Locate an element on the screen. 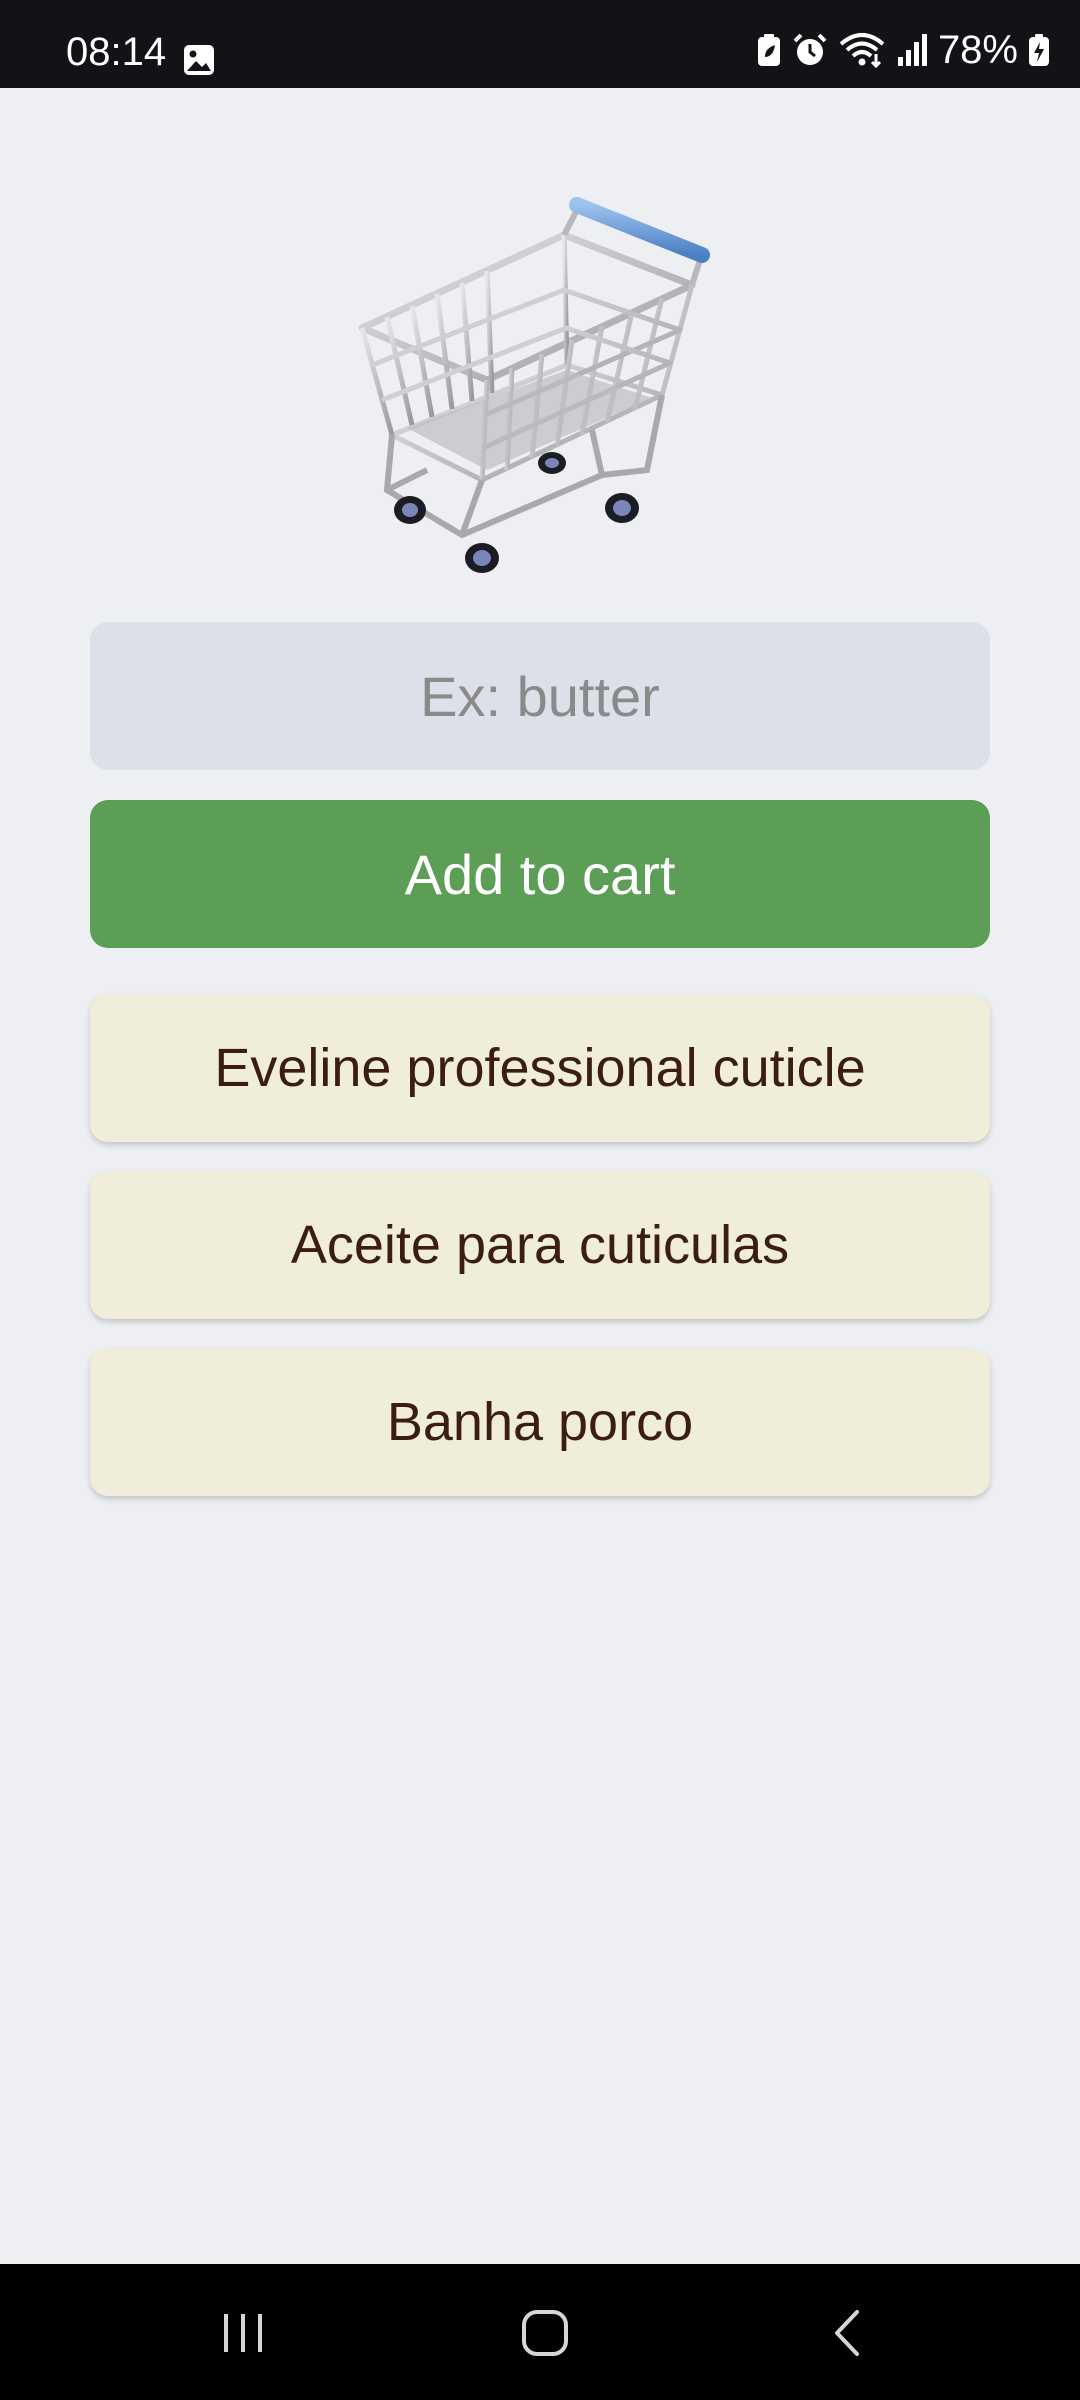 This screenshot has height=2400, width=1080. add-to-cart-button: Add to cart is located at coordinates (540, 874).